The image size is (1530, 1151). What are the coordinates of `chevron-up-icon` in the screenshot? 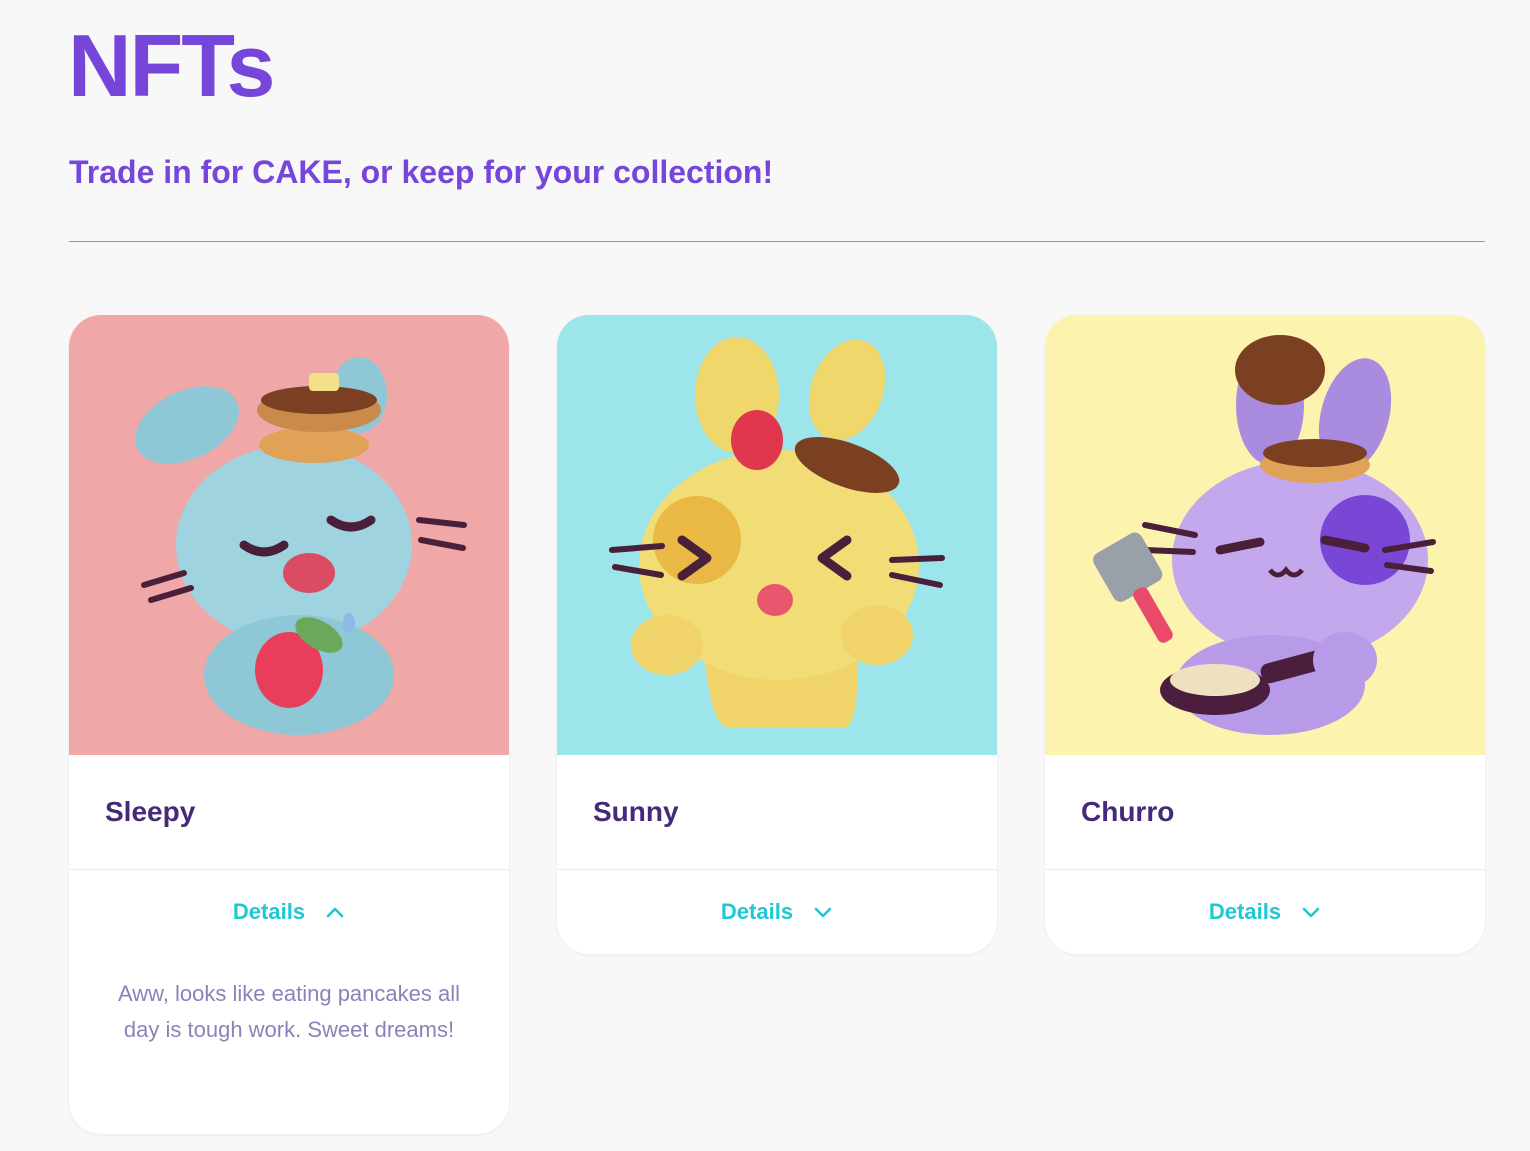 It's located at (335, 912).